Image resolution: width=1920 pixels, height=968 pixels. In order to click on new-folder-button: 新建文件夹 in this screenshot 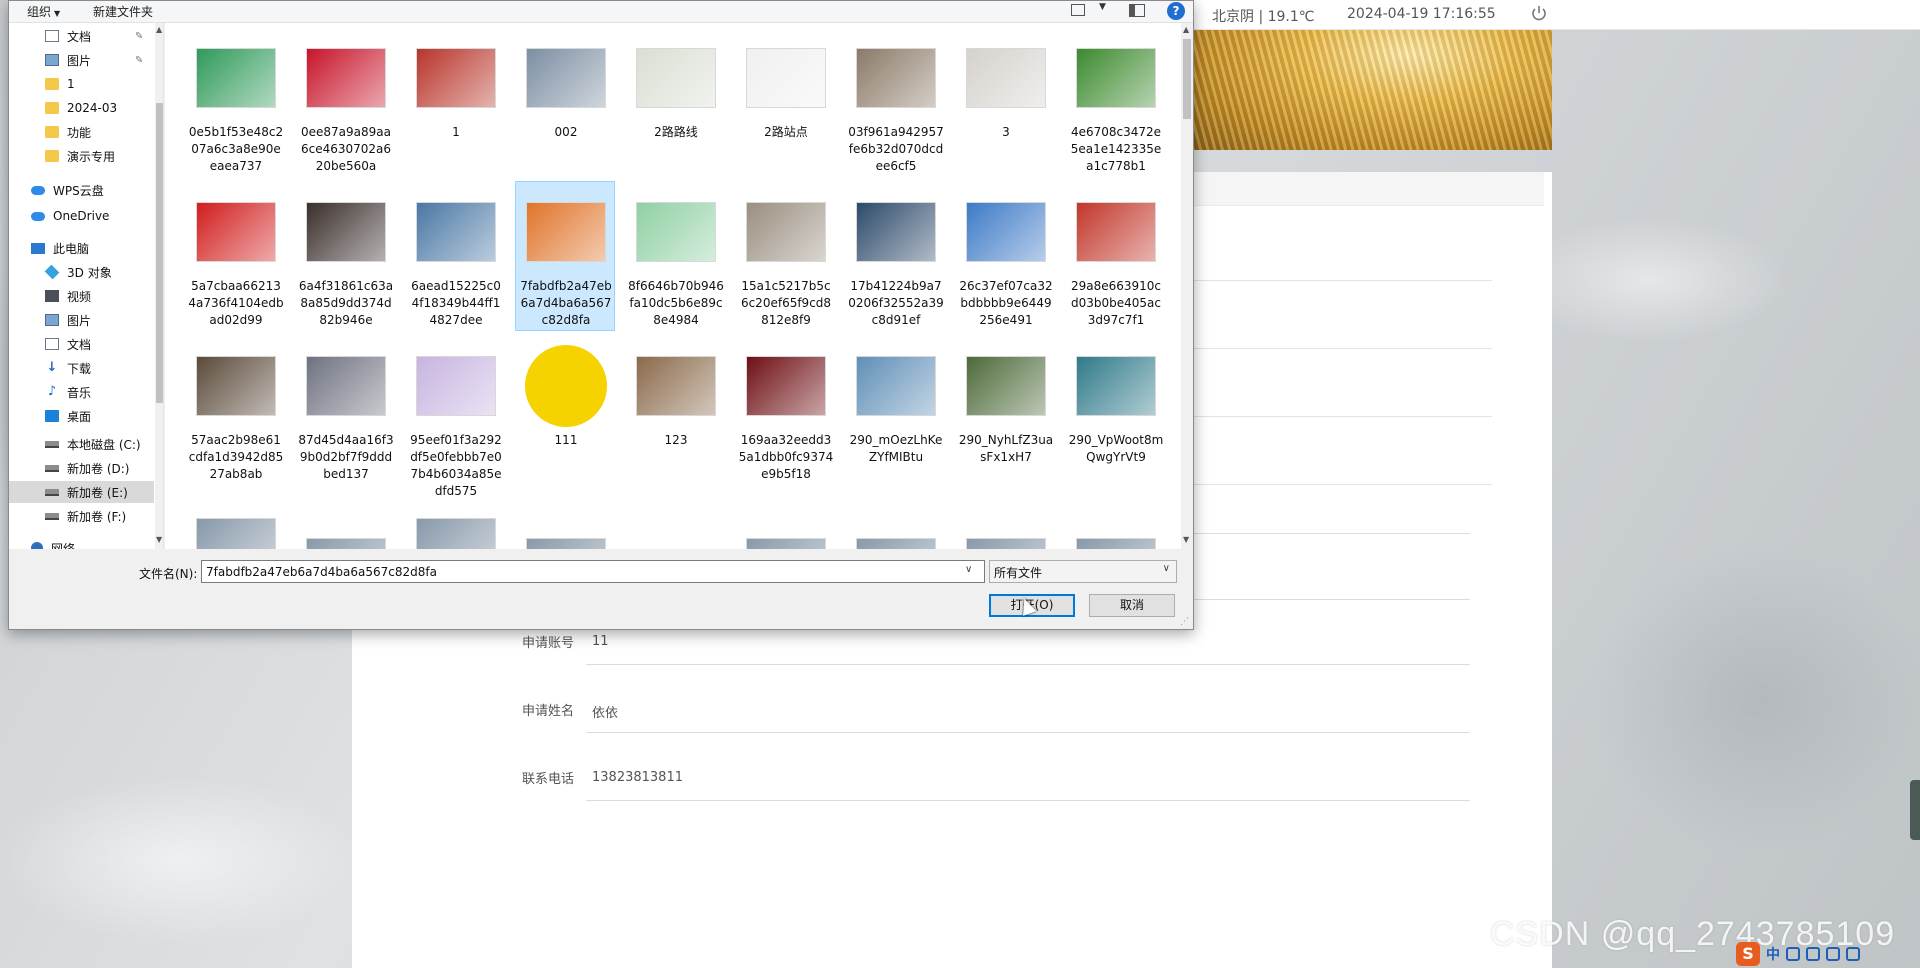, I will do `click(123, 11)`.